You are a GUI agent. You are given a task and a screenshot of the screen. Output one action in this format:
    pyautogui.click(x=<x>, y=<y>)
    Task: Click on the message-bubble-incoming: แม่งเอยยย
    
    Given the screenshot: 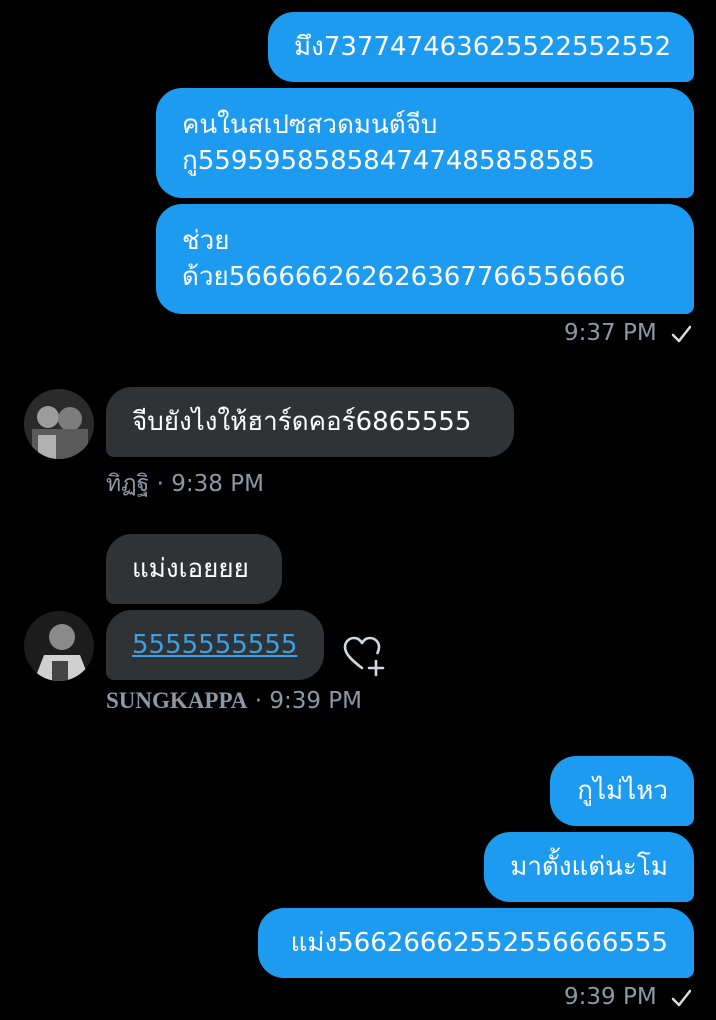 What is the action you would take?
    pyautogui.click(x=194, y=569)
    